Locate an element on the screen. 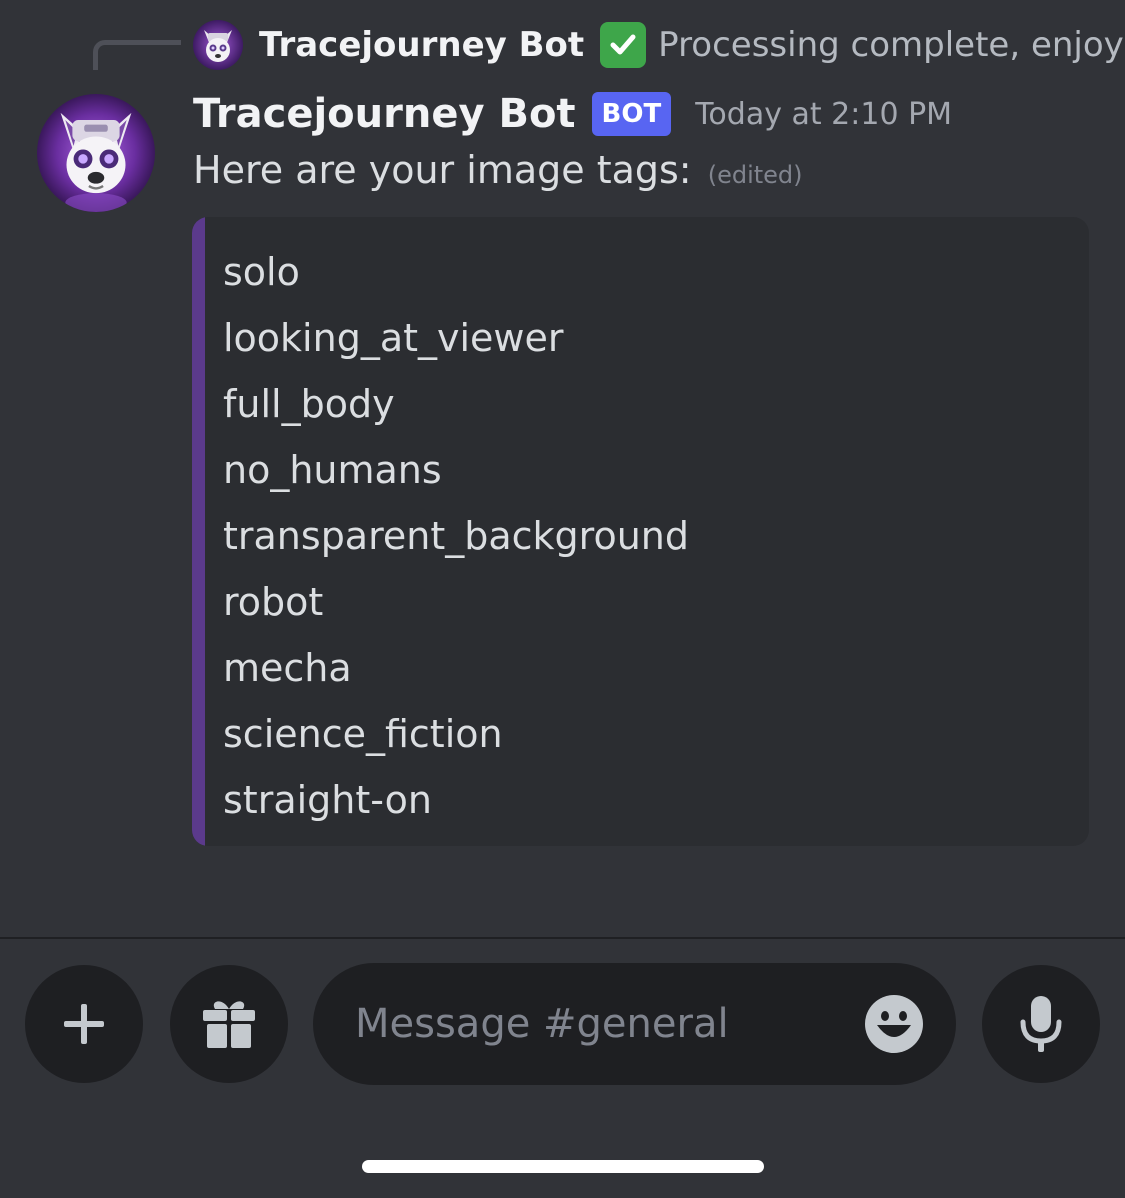 This screenshot has height=1198, width=1125. message-timestamp: Today at 2:10 PM is located at coordinates (824, 114).